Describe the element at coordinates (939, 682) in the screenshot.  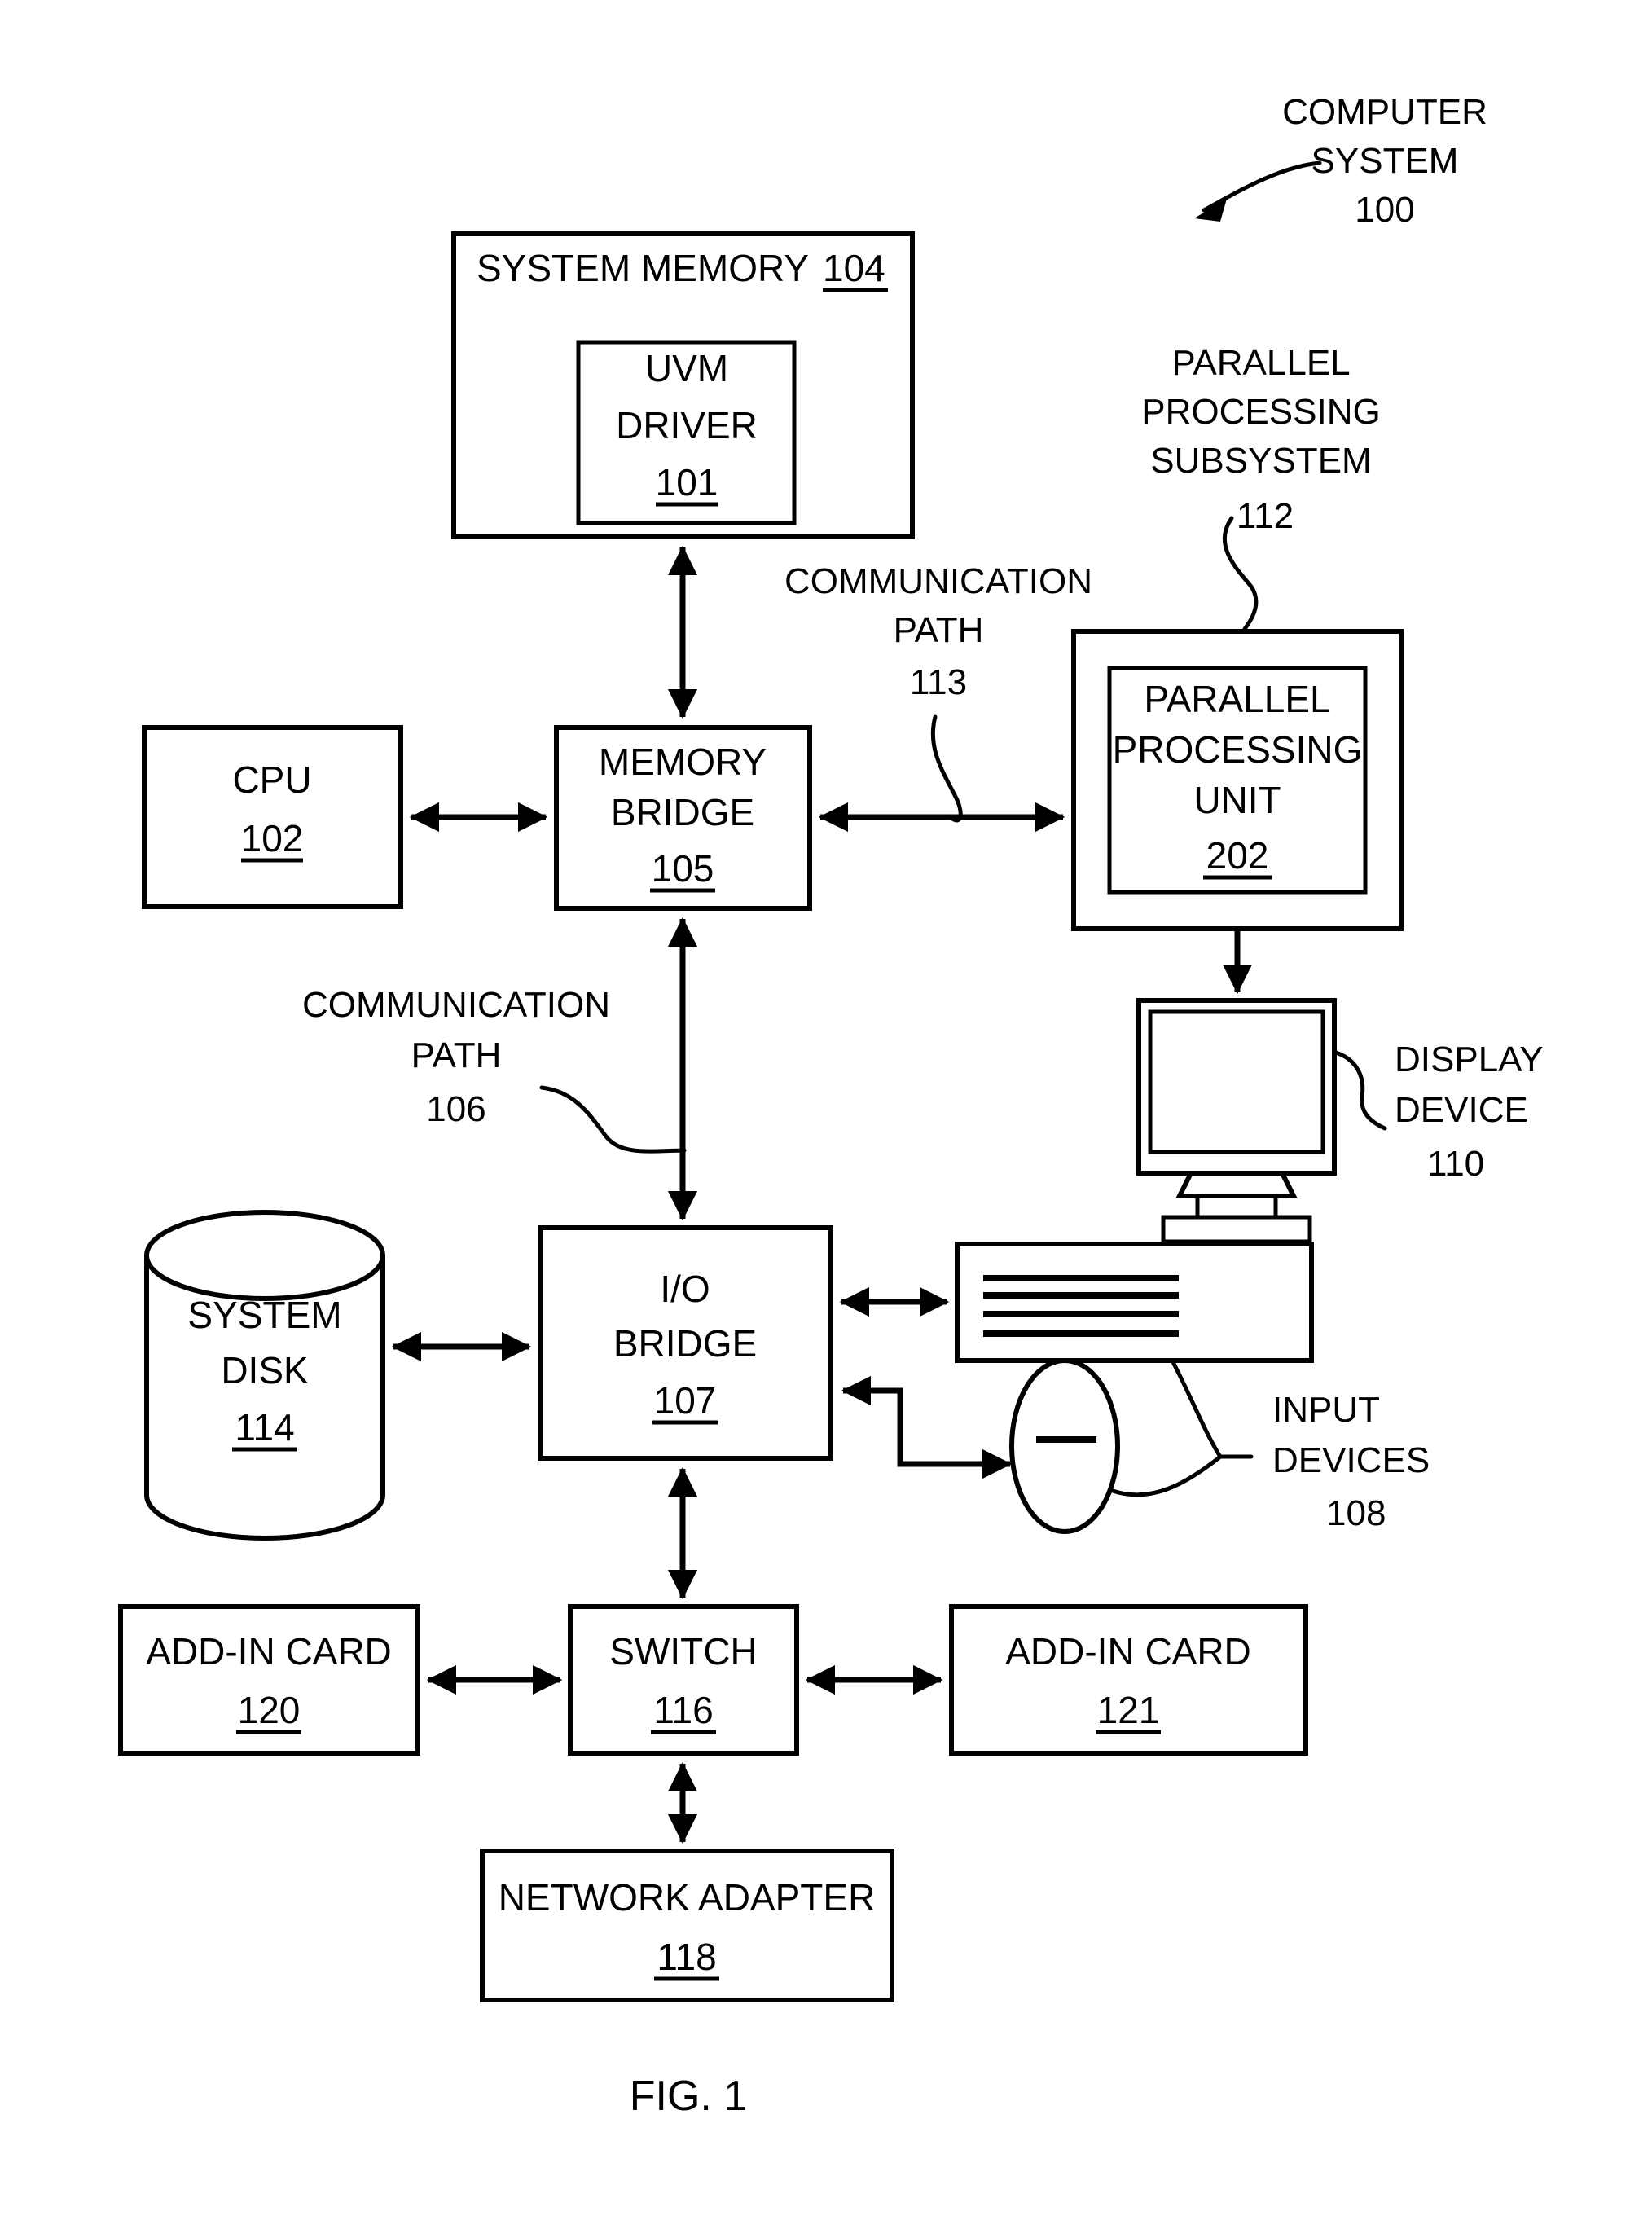
I see `comm-path-113-number: 113` at that location.